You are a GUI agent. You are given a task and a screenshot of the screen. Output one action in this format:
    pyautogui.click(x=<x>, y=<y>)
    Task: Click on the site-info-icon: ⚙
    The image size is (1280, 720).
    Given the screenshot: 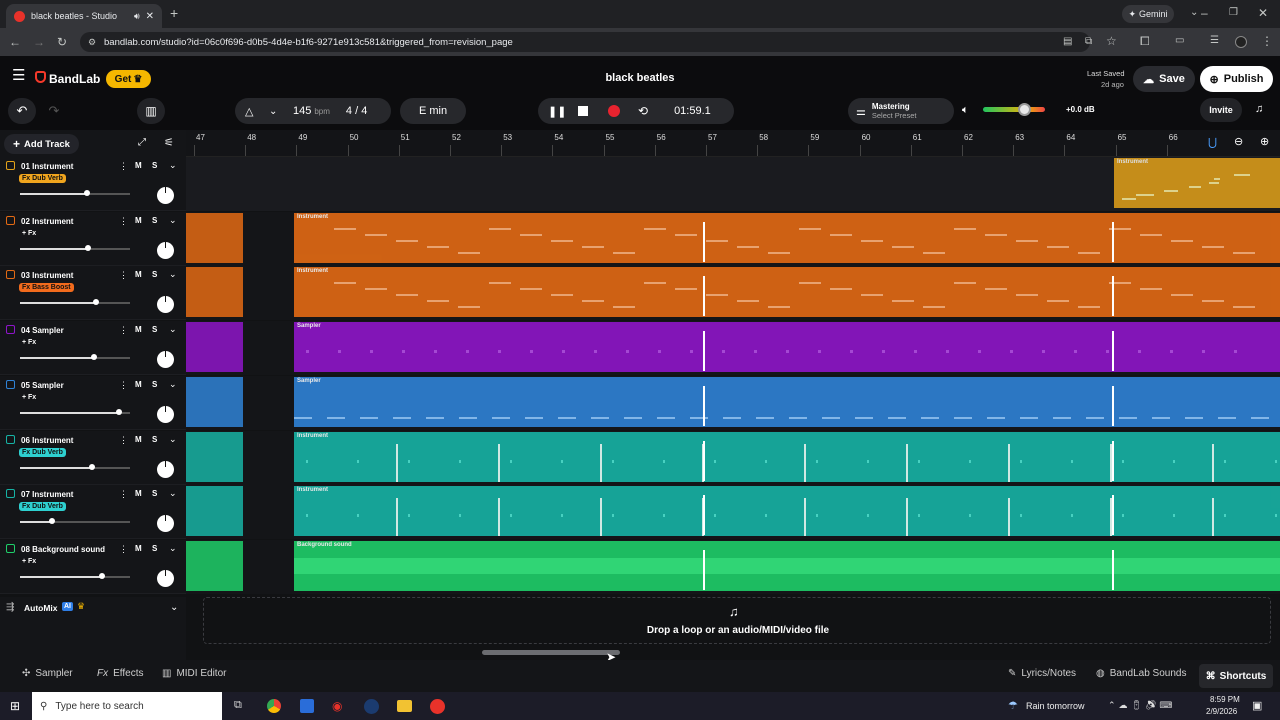 What is the action you would take?
    pyautogui.click(x=92, y=42)
    